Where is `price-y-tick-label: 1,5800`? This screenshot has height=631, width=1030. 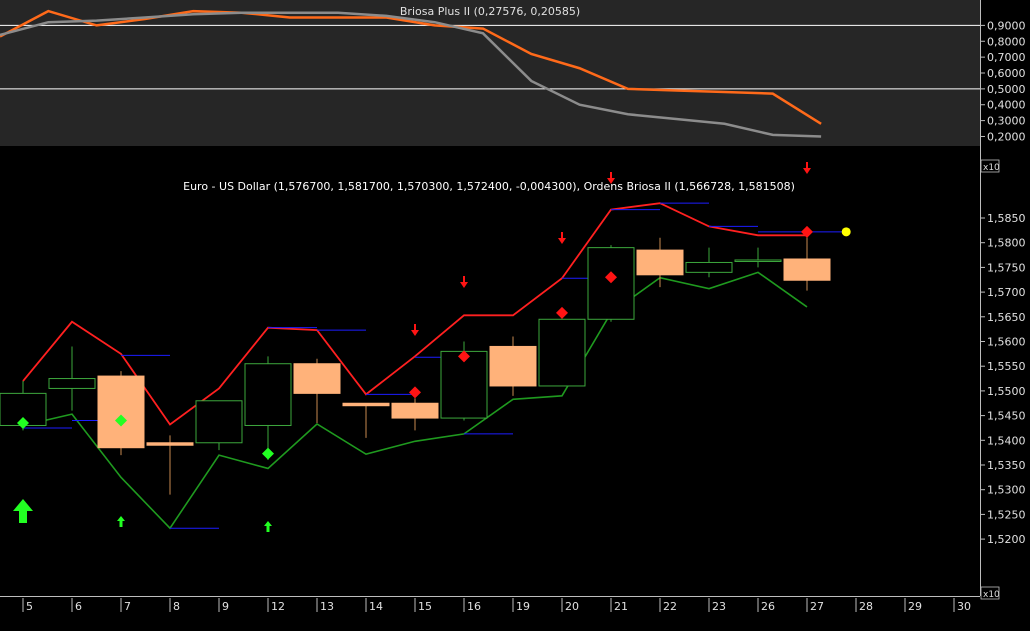 price-y-tick-label: 1,5800 is located at coordinates (1006, 243).